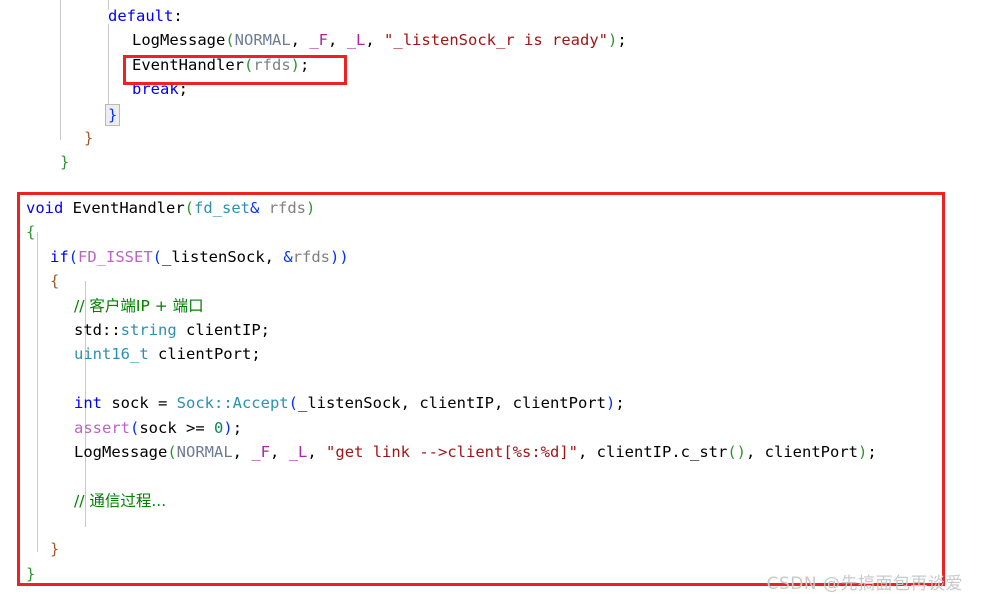  What do you see at coordinates (148, 329) in the screenshot?
I see `code-token: string` at bounding box center [148, 329].